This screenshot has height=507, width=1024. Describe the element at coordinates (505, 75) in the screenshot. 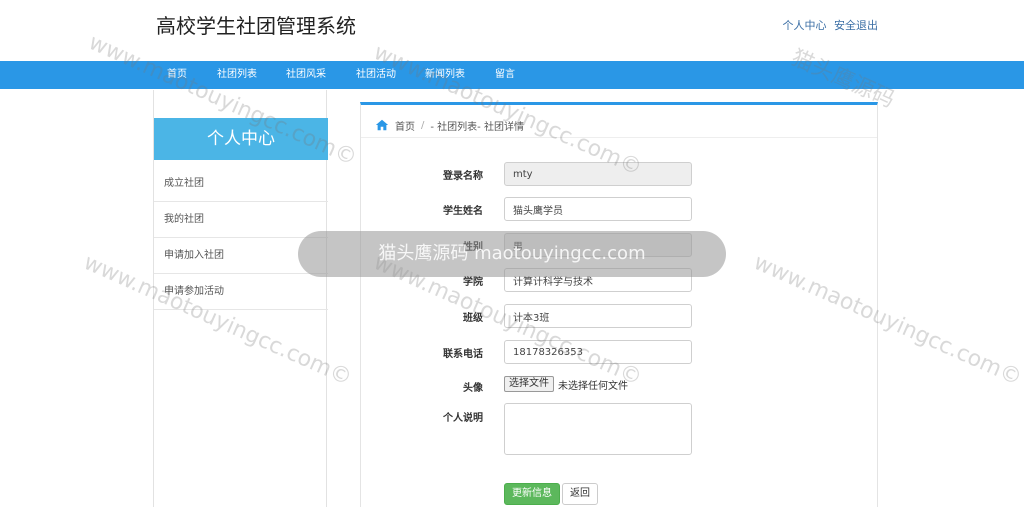

I see `nav-item-messages: 留言` at that location.